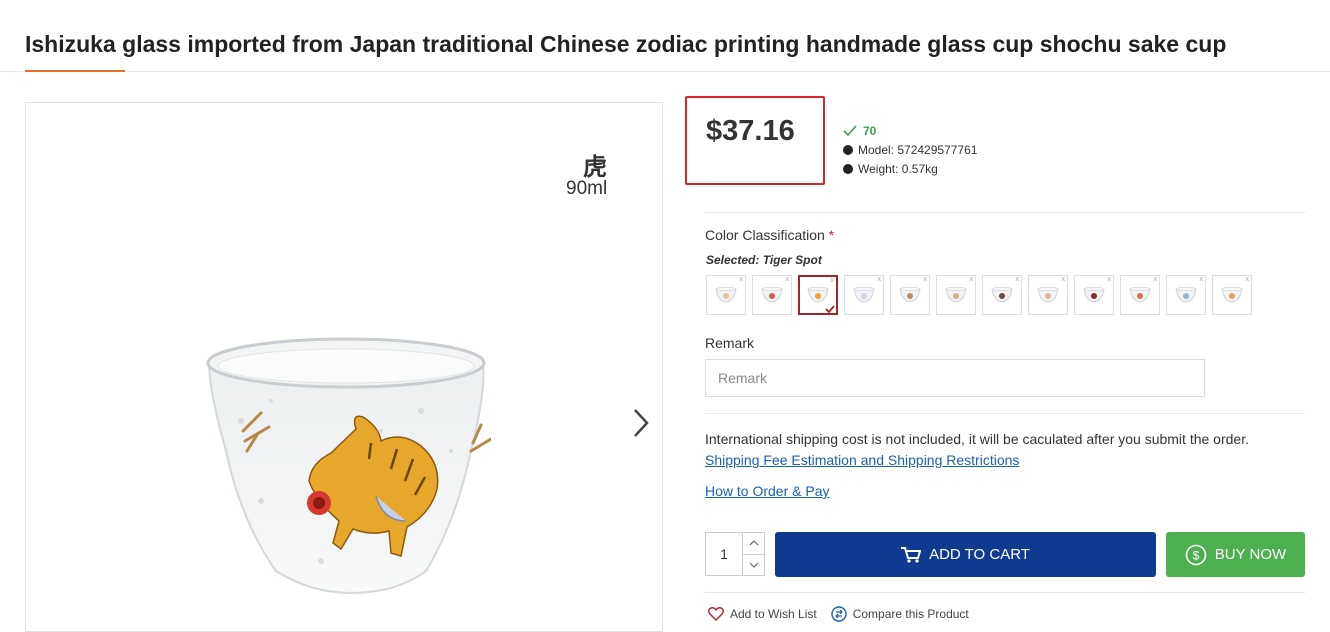 The image size is (1330, 632). I want to click on quantity-increase-button, so click(753, 543).